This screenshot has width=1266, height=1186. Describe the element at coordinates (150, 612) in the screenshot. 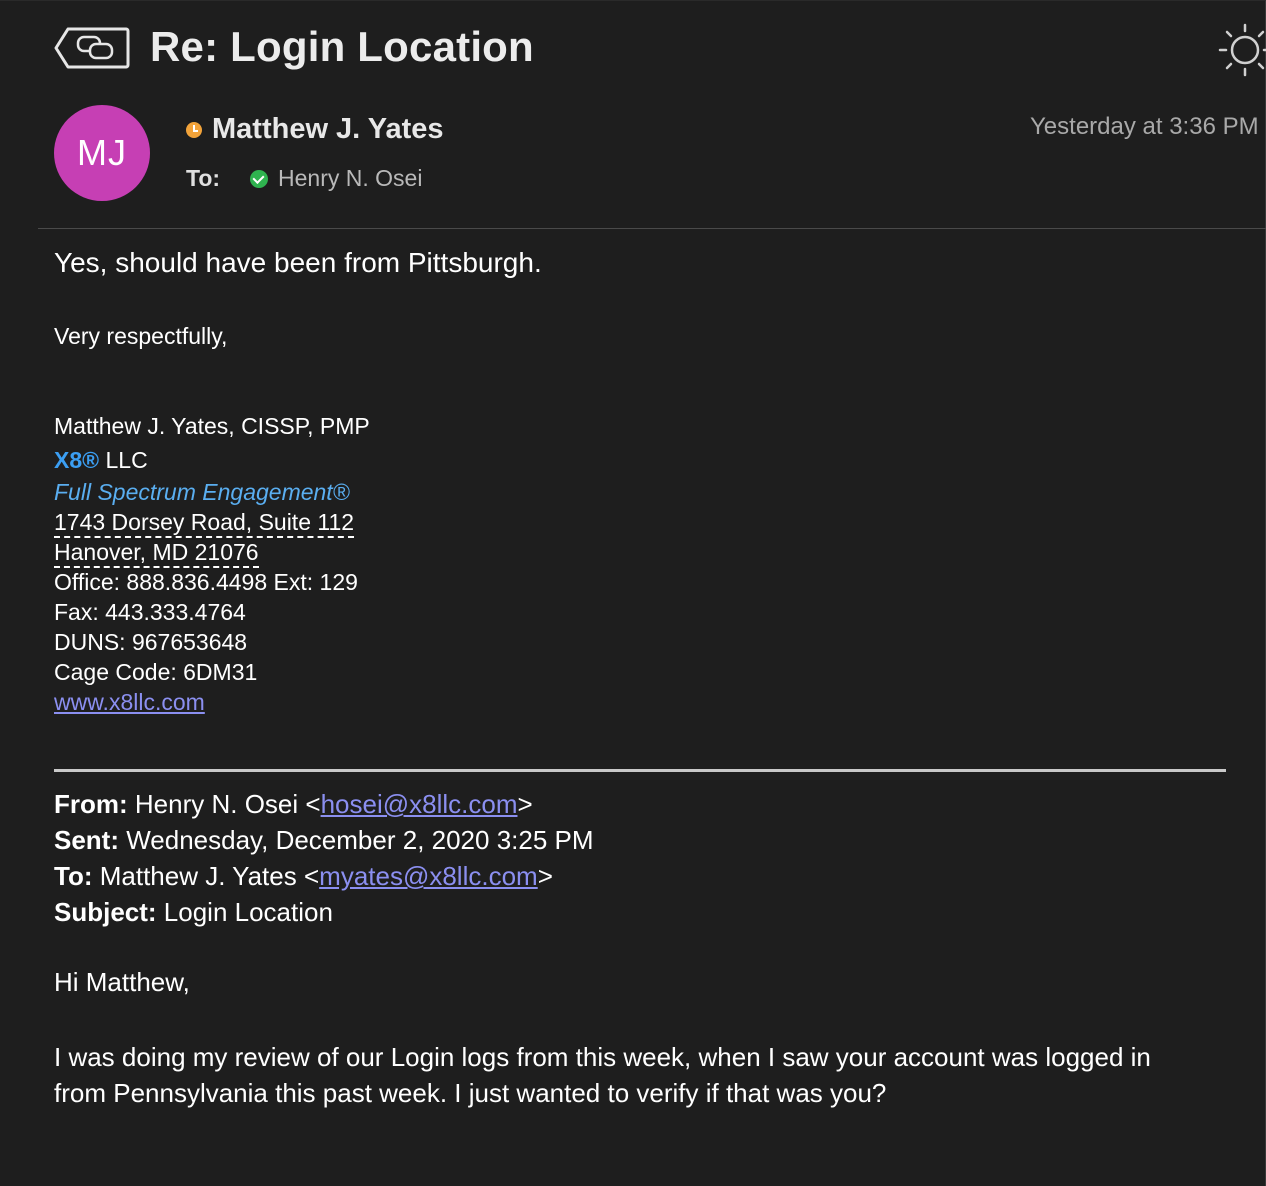

I see `signature-fax: Fax: 443.333.4764` at that location.